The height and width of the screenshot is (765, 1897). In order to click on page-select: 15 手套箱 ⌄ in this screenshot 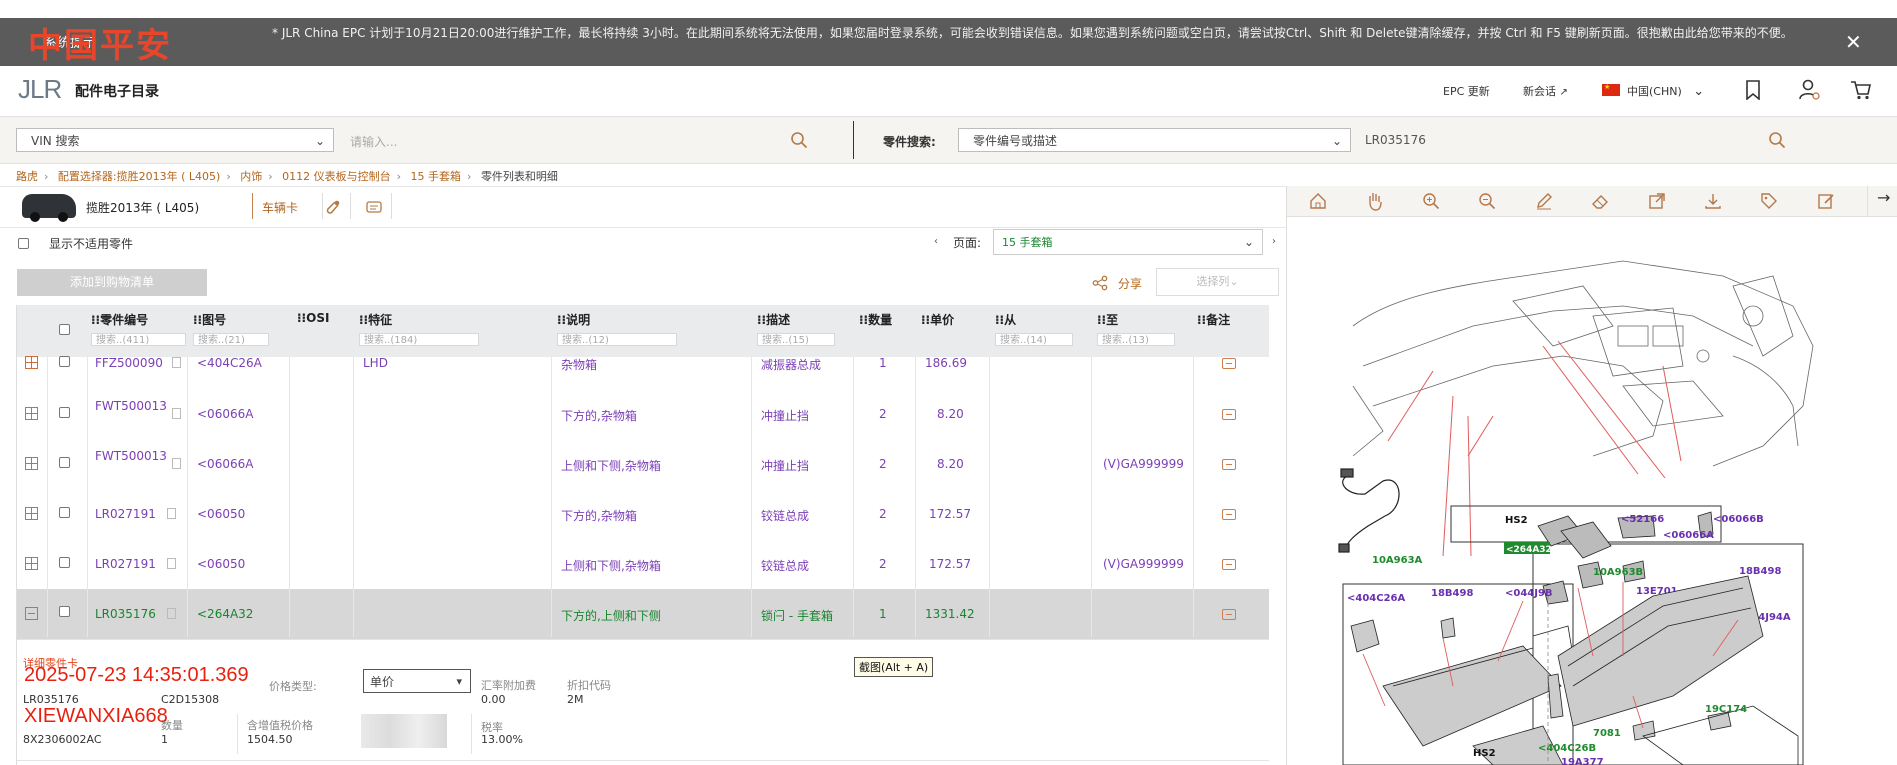, I will do `click(1128, 242)`.